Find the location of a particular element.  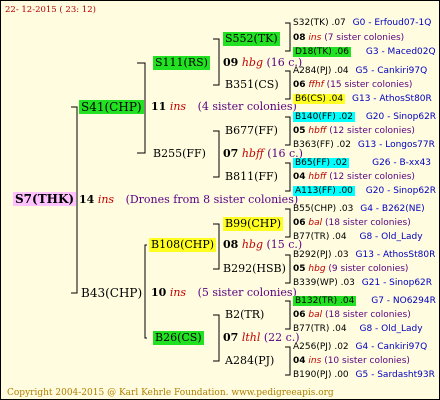

leaf-name-highlight: B65(FF) .02 is located at coordinates (321, 163).